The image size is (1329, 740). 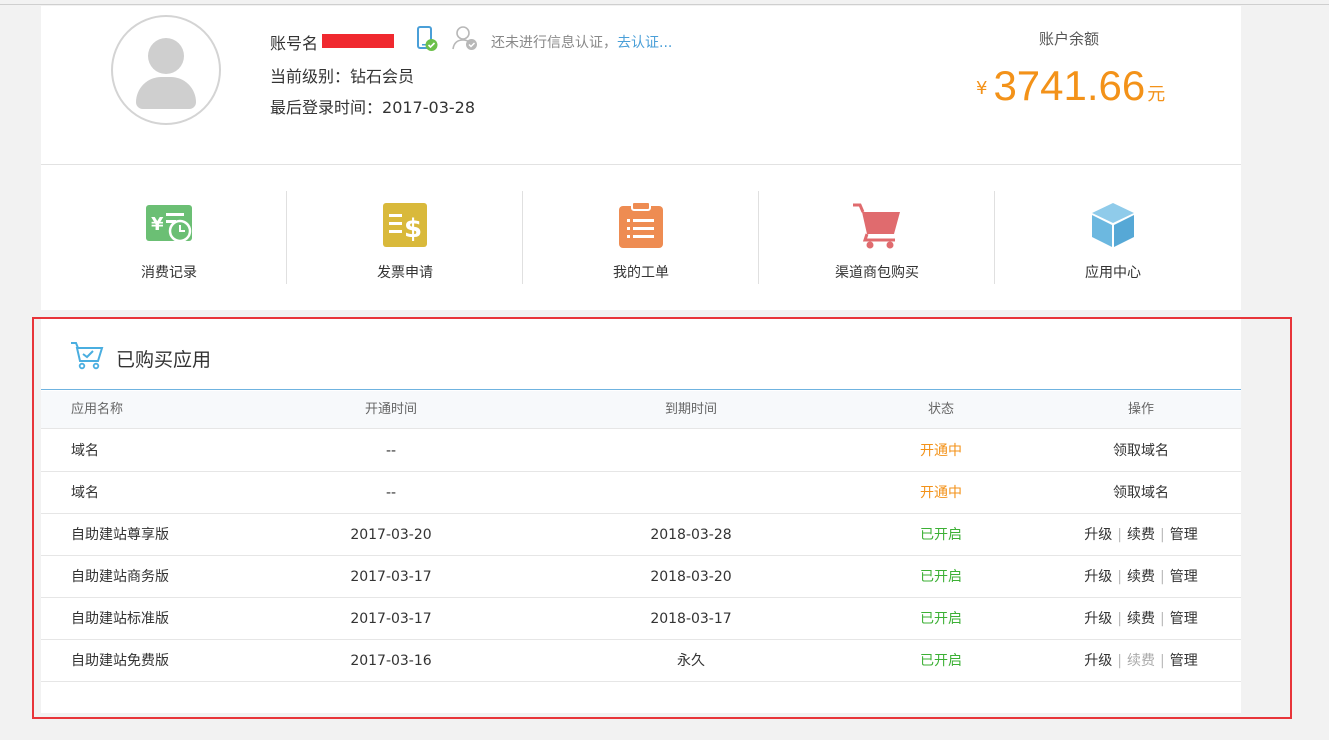 I want to click on column-header-status: 状态, so click(x=940, y=409).